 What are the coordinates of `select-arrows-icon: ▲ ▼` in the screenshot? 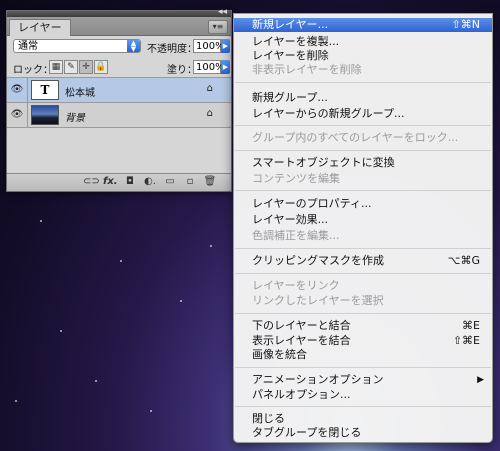 It's located at (133, 46).